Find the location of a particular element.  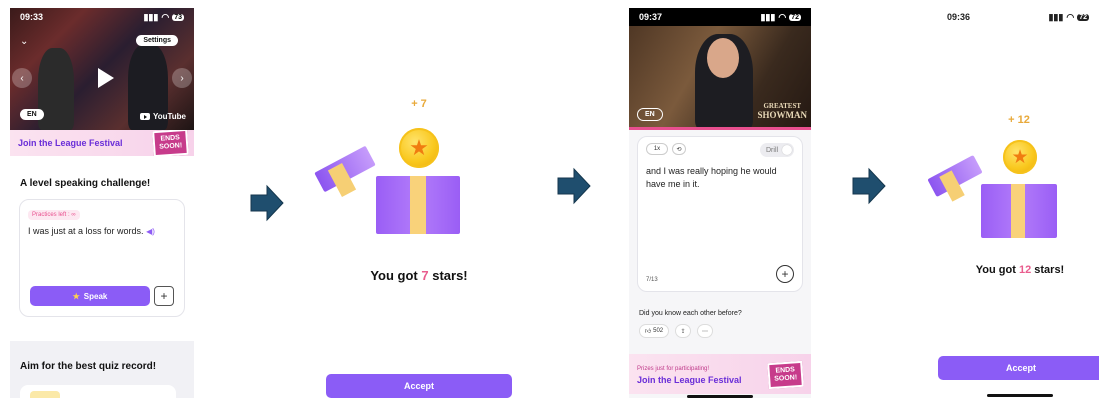

youtube-logo: YouTube is located at coordinates (162, 116).